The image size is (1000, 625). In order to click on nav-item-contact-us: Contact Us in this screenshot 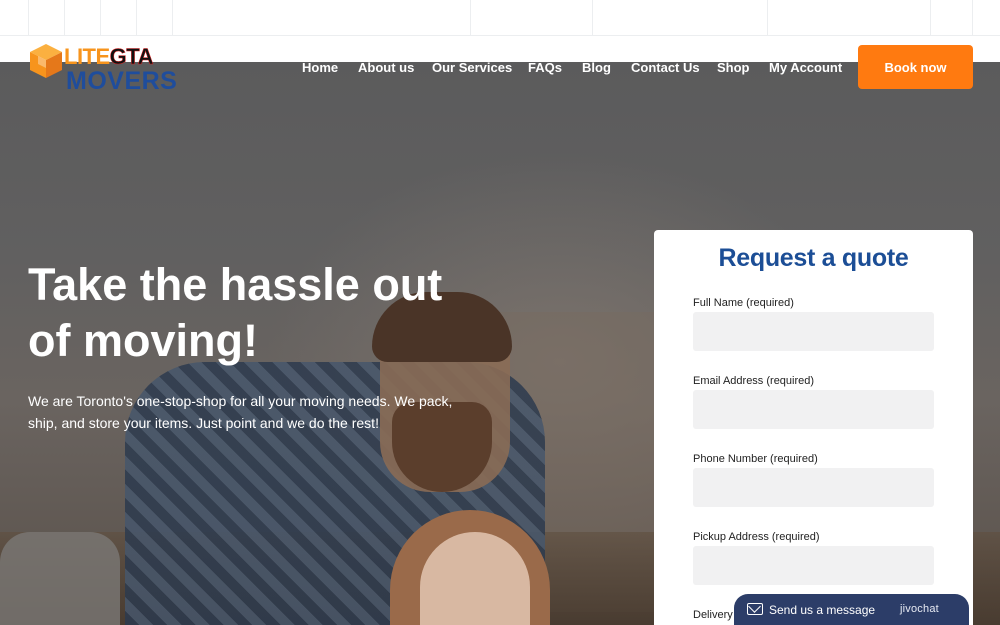, I will do `click(665, 67)`.